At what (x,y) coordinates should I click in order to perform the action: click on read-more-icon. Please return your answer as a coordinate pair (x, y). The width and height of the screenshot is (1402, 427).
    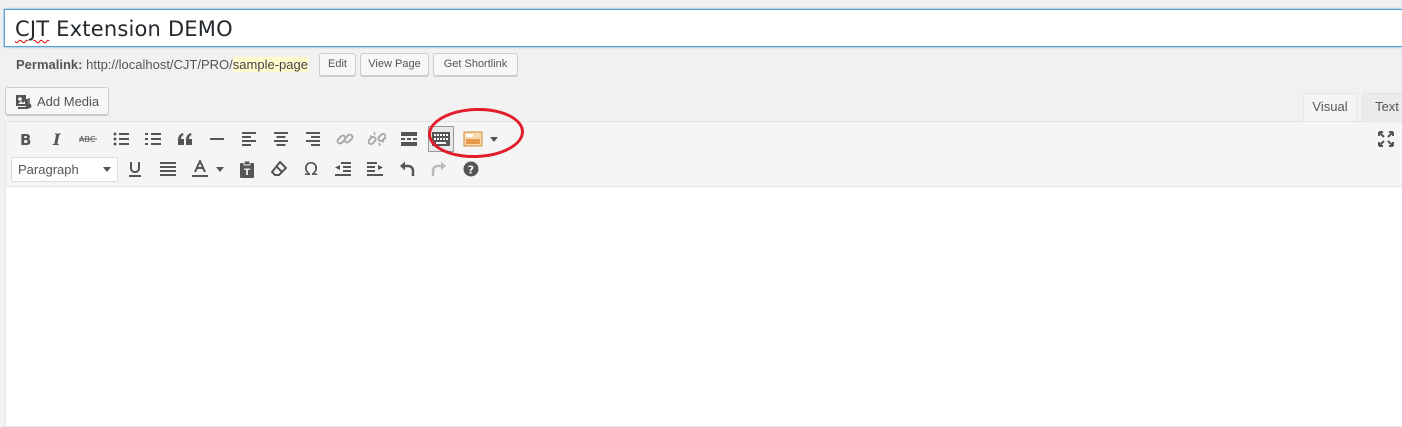
    Looking at the image, I should click on (409, 139).